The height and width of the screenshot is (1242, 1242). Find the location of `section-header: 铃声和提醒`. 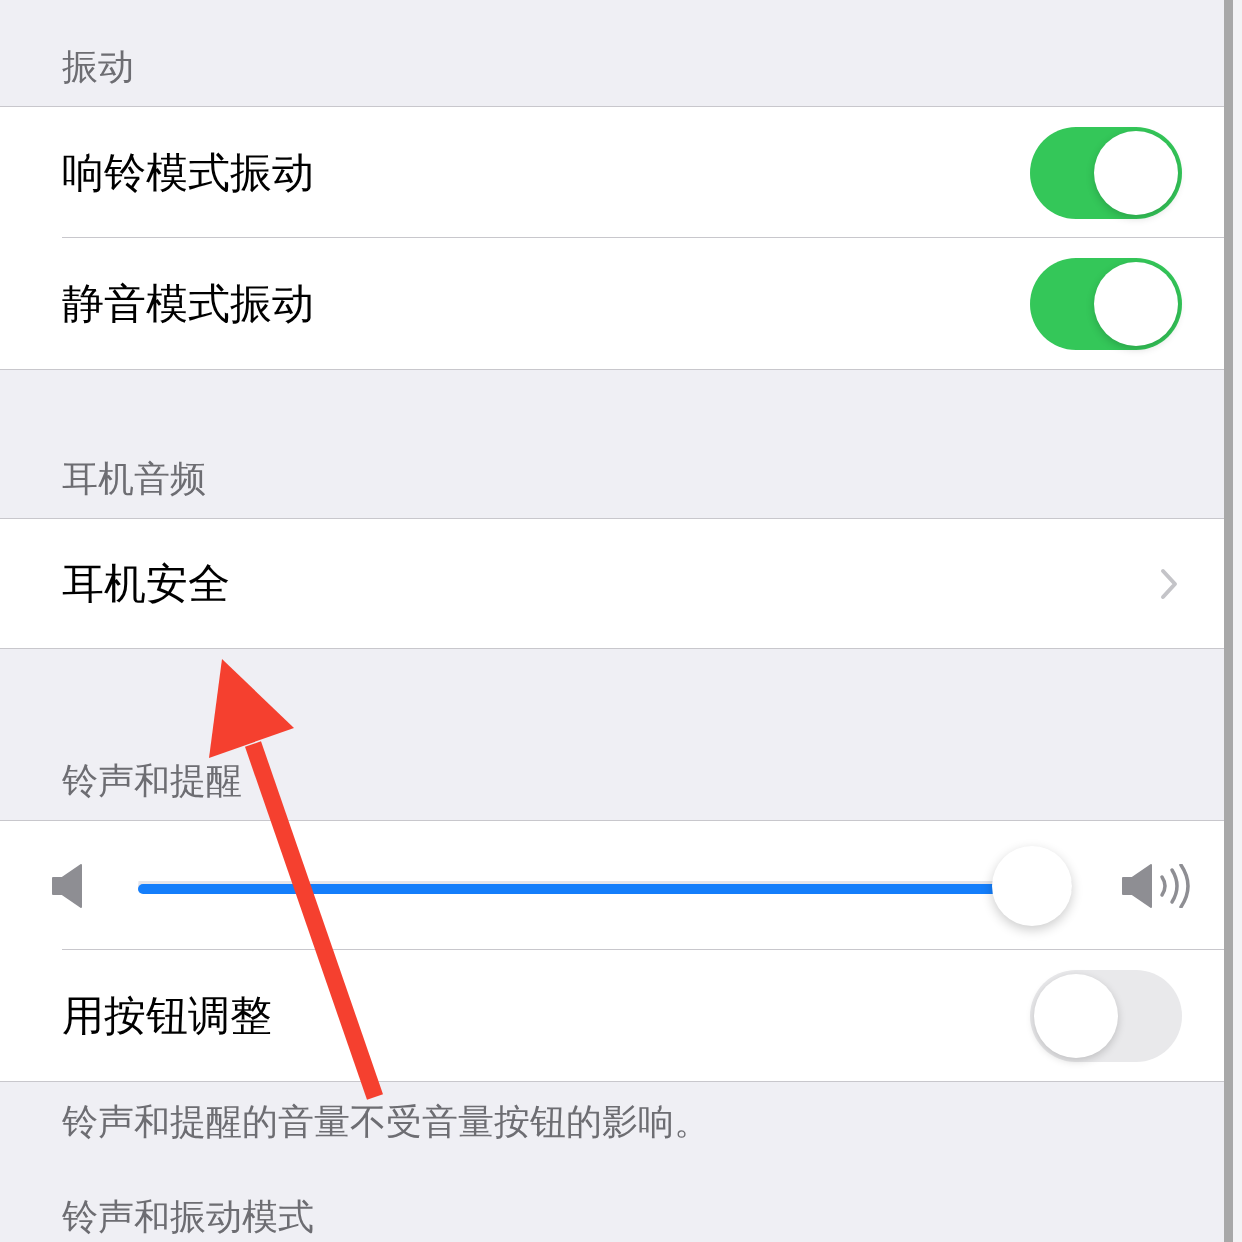

section-header: 铃声和提醒 is located at coordinates (152, 780).